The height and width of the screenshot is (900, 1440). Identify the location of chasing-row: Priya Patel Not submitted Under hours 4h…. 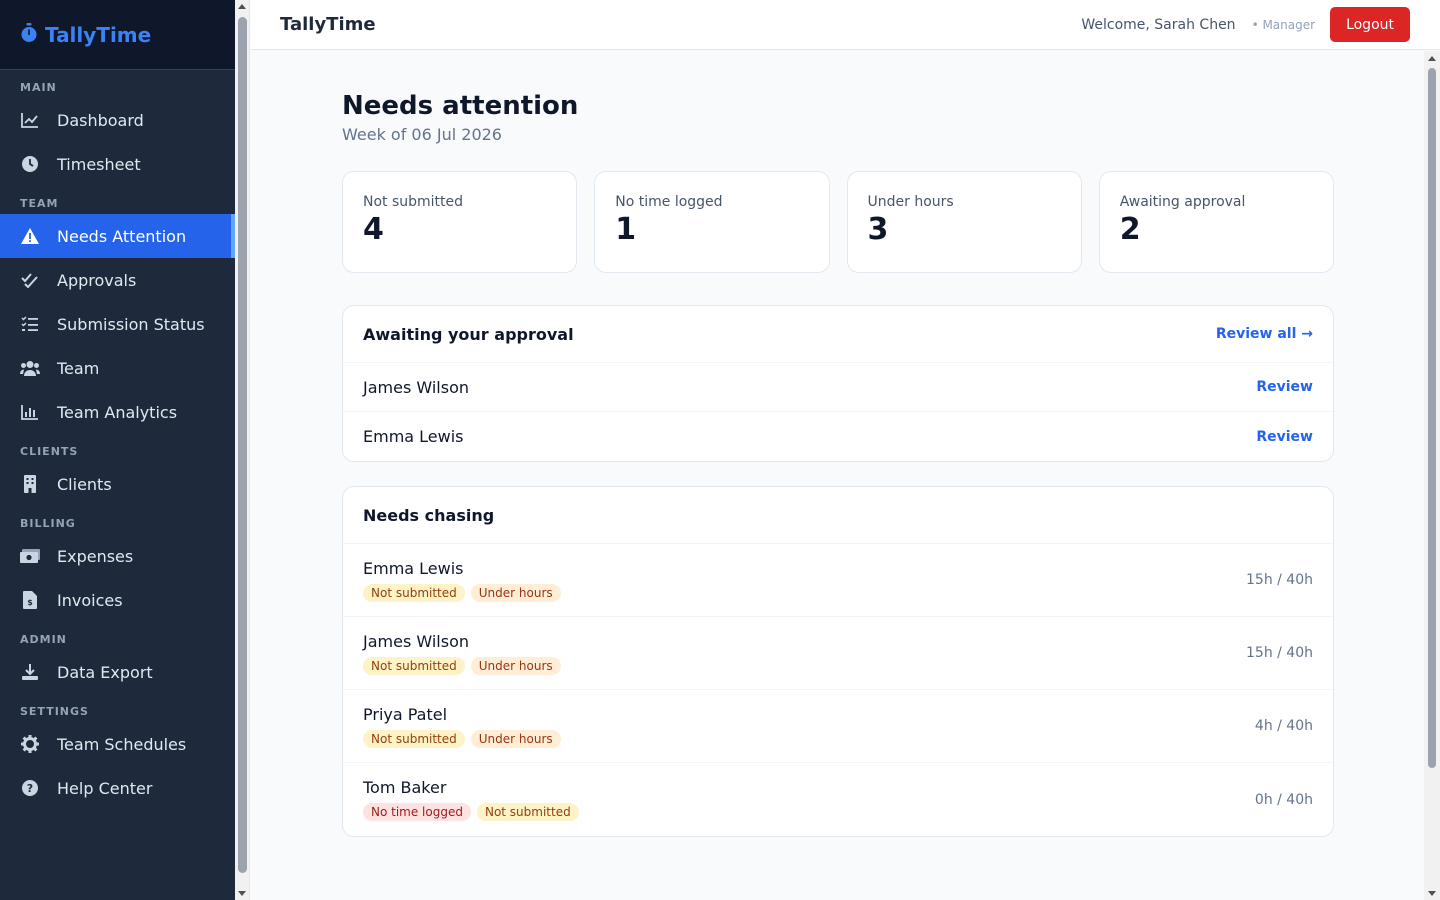
(838, 726).